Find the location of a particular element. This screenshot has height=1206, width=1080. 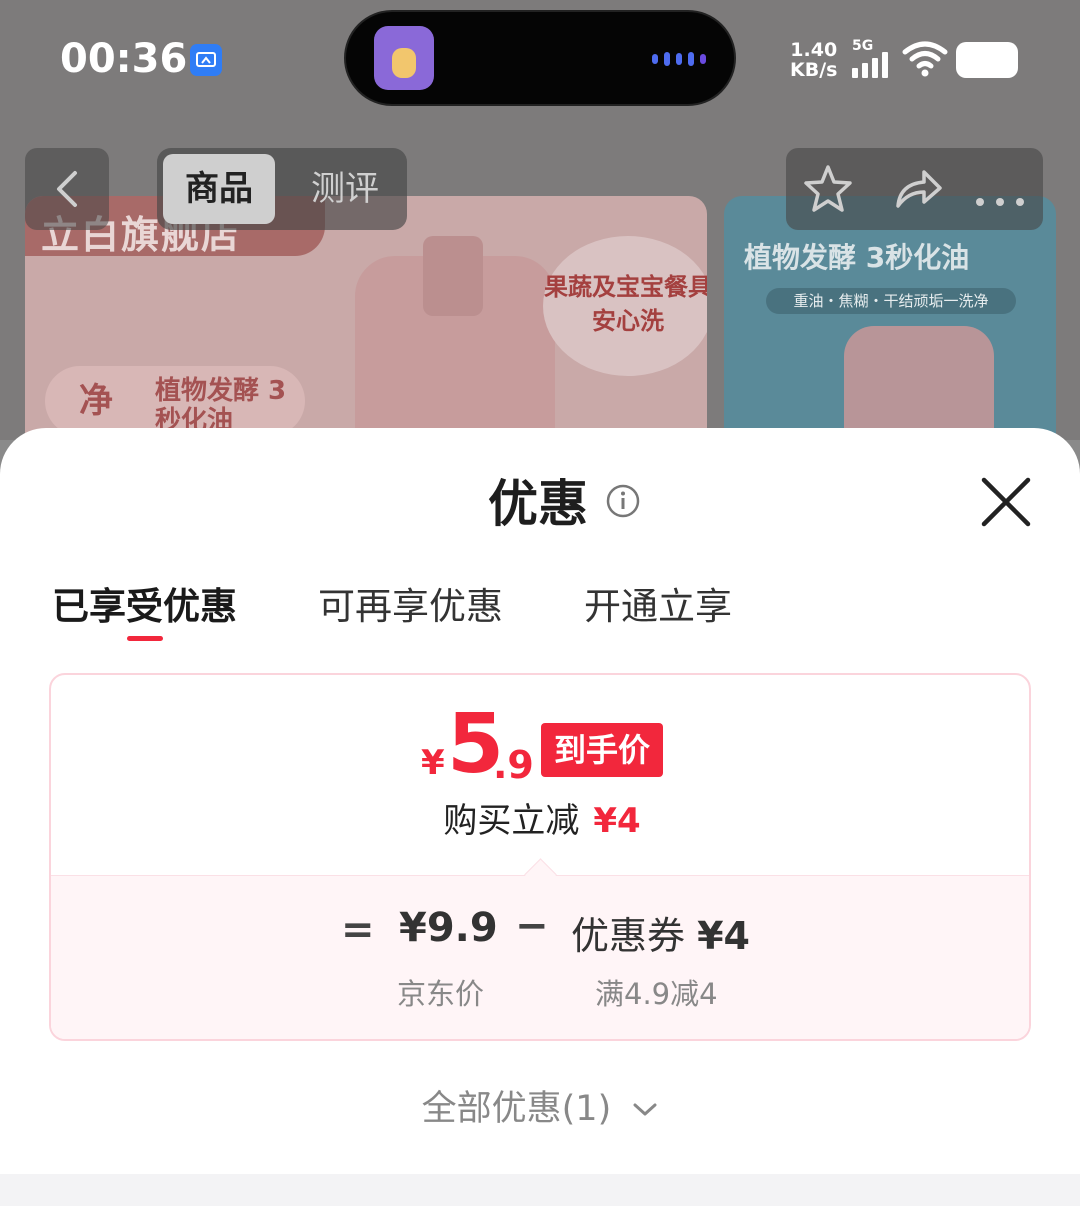

tab-review: 测评 is located at coordinates (345, 189).